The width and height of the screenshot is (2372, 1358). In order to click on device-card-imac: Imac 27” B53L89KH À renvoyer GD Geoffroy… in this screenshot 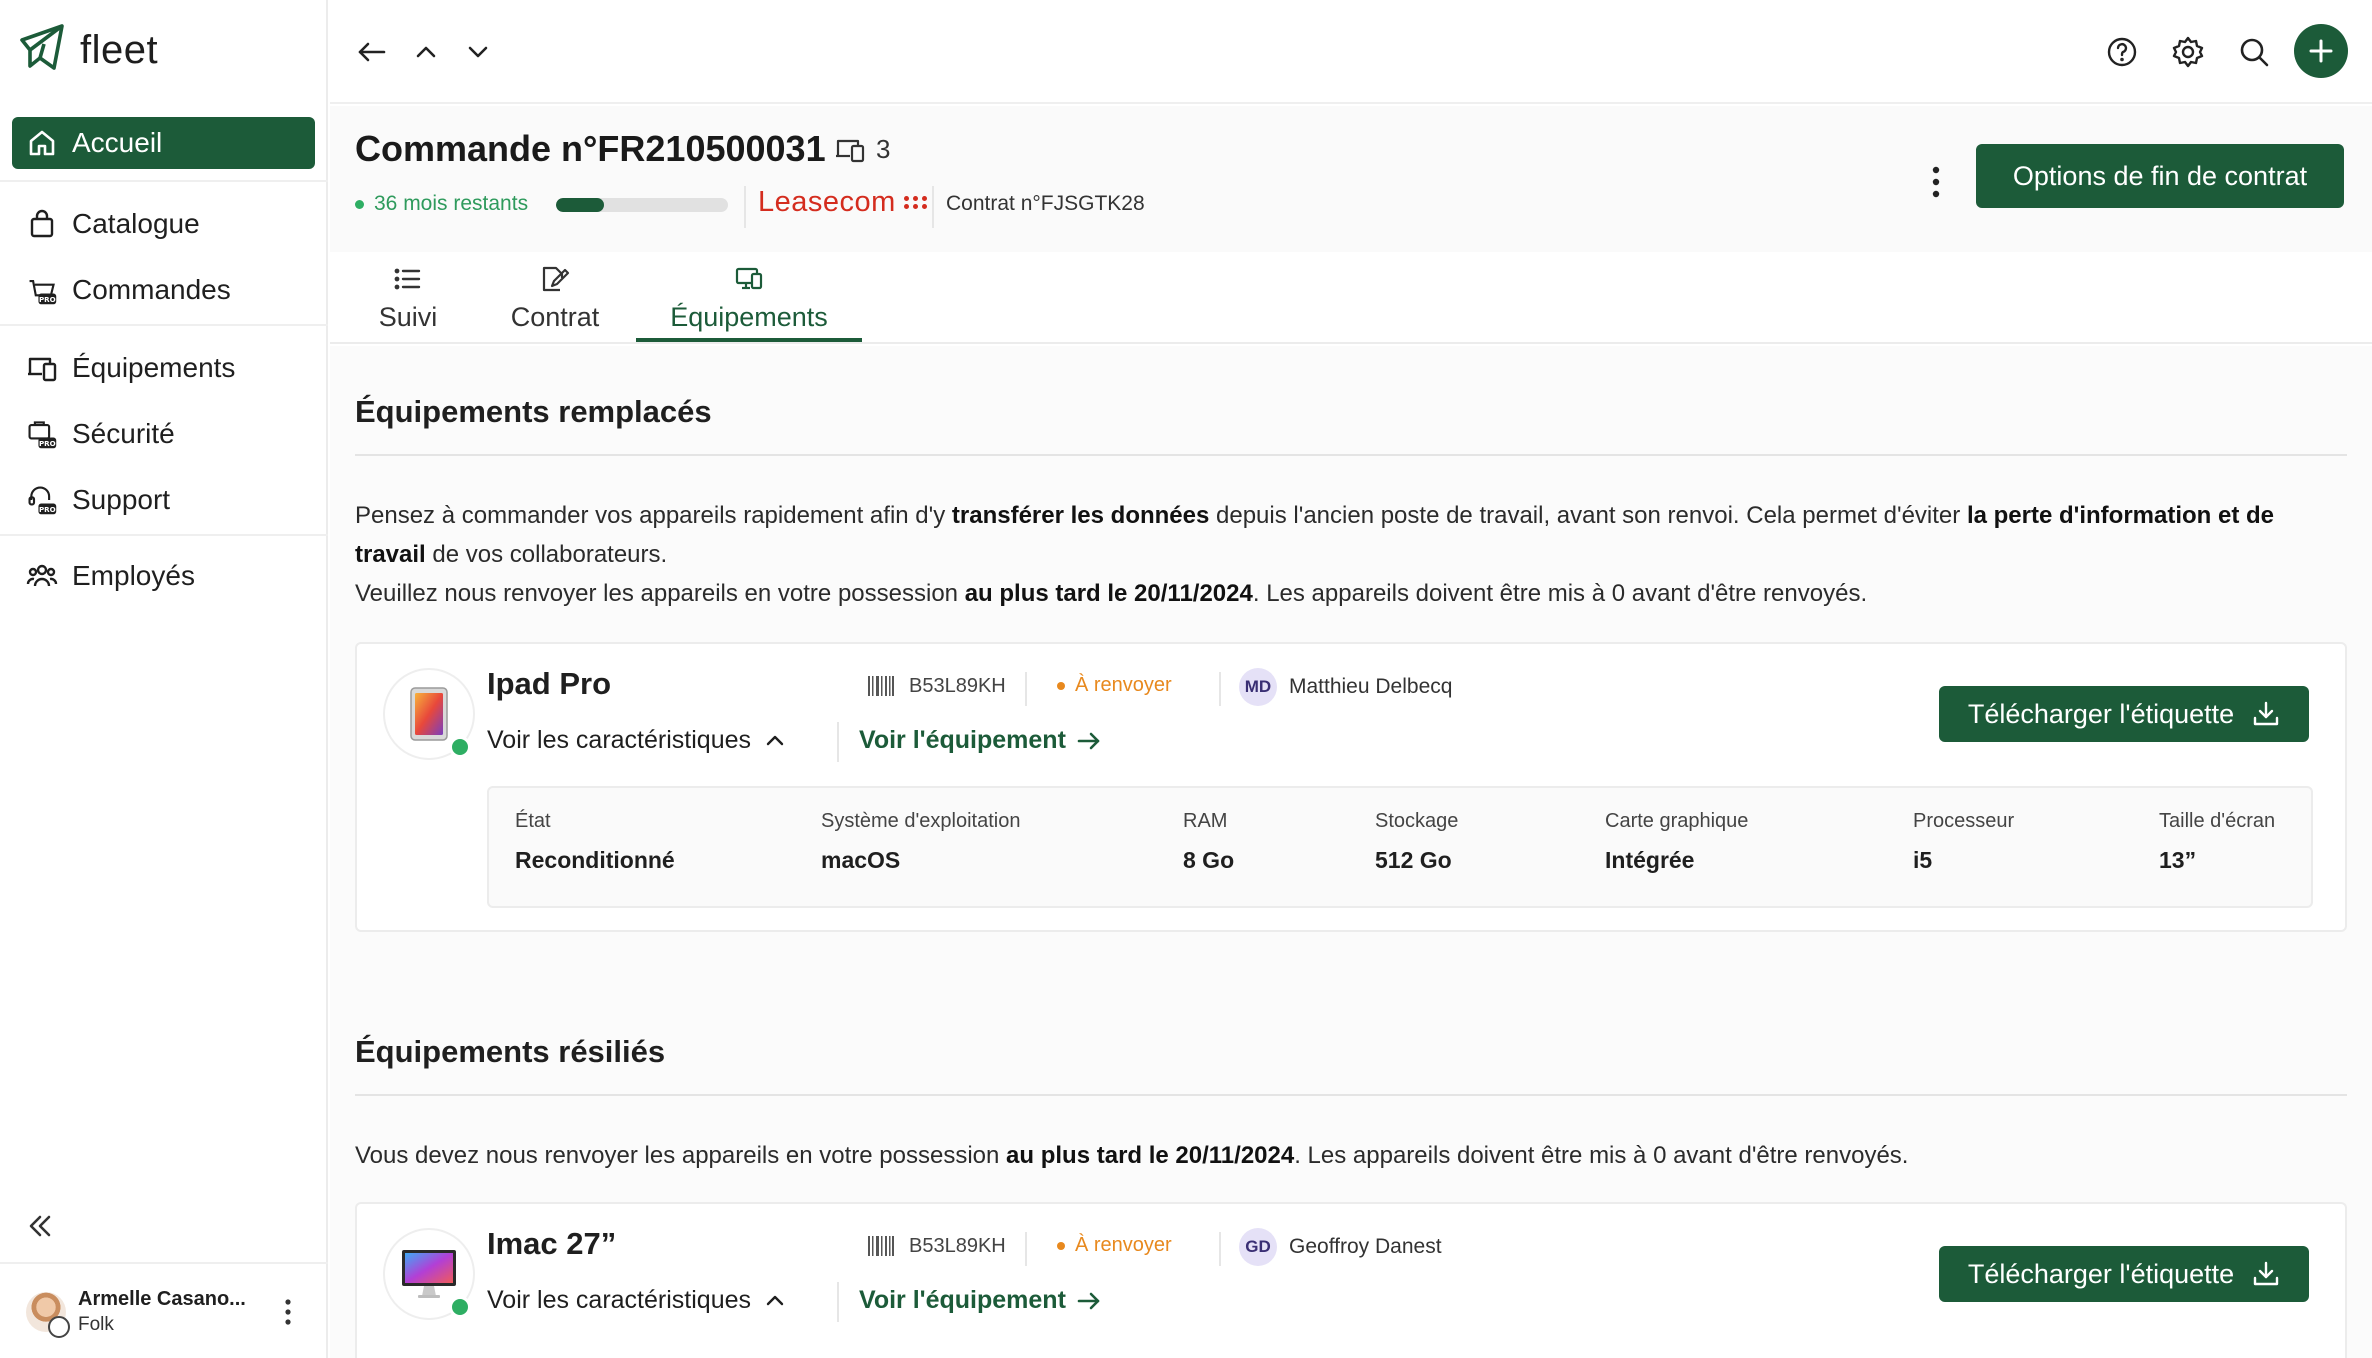, I will do `click(1351, 1280)`.